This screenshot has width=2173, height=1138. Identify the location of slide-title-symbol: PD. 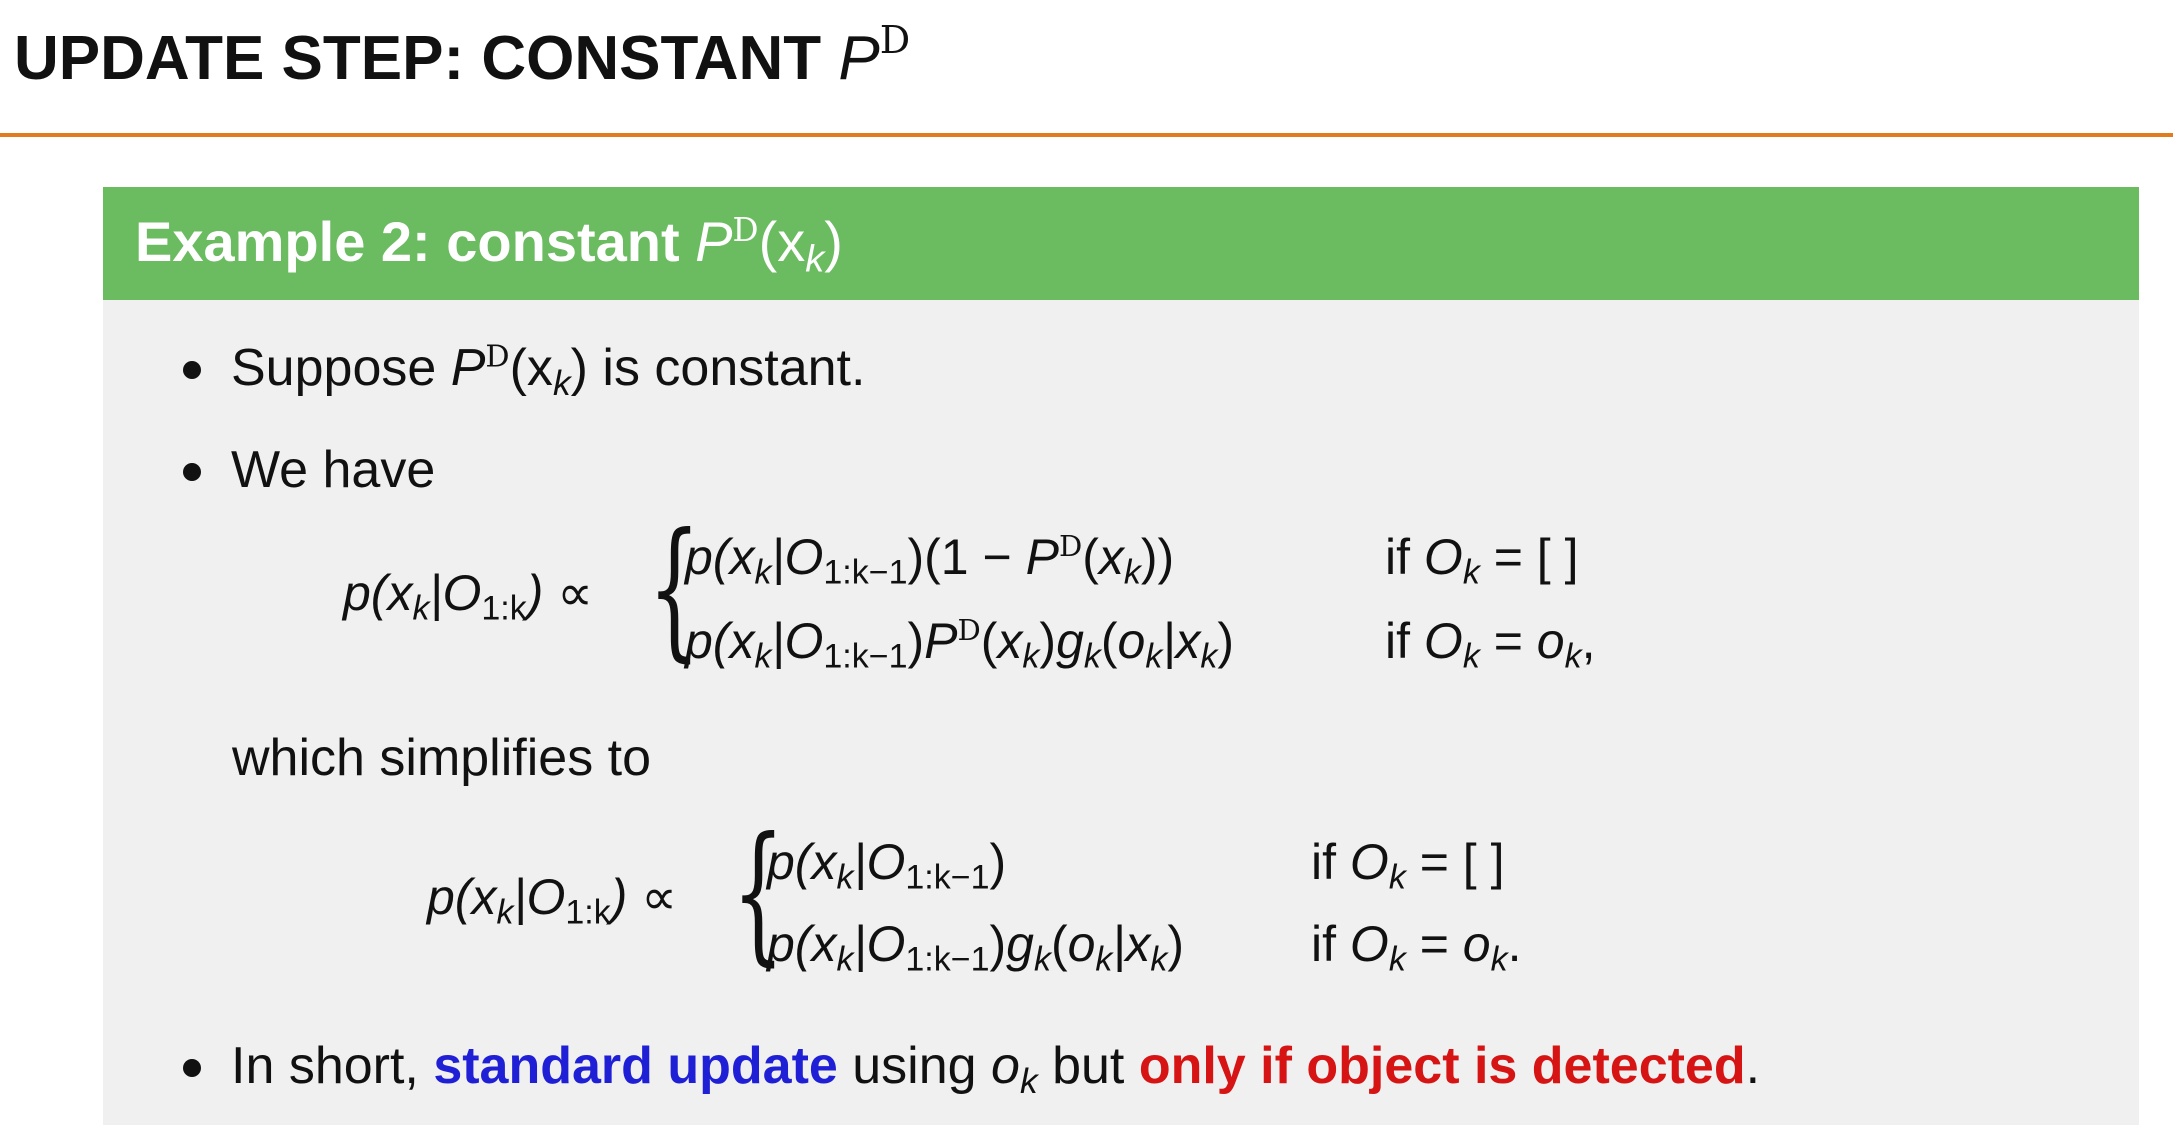
(874, 55).